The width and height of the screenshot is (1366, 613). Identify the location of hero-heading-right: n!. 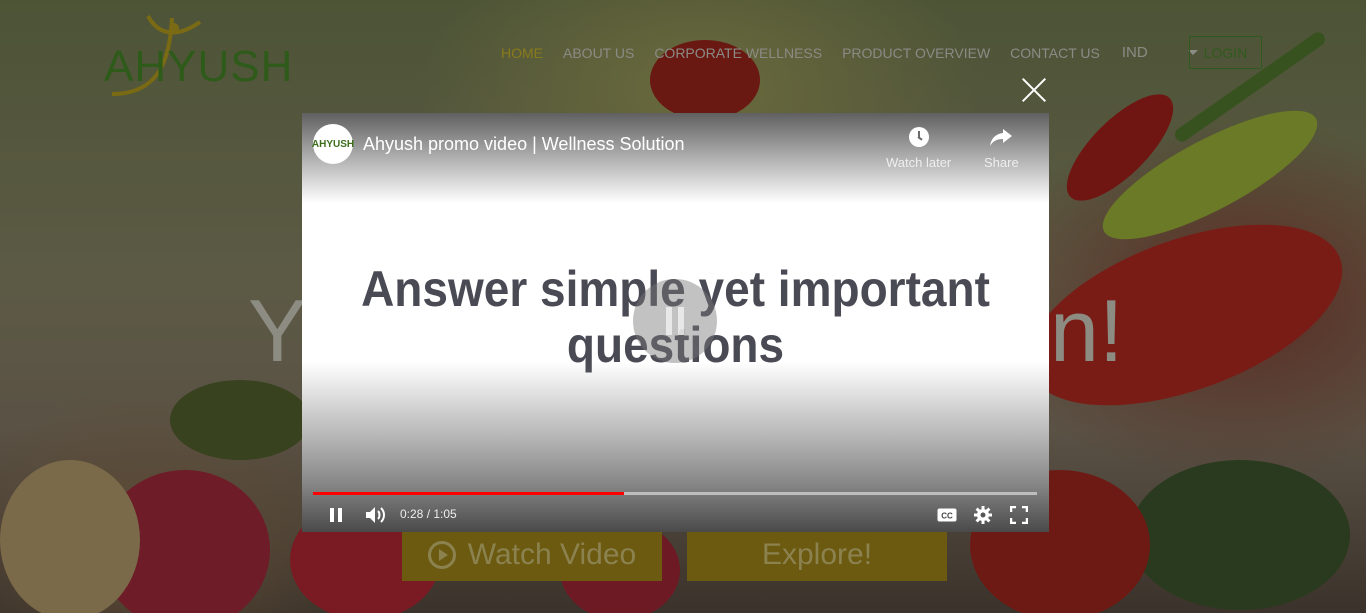
(1087, 330).